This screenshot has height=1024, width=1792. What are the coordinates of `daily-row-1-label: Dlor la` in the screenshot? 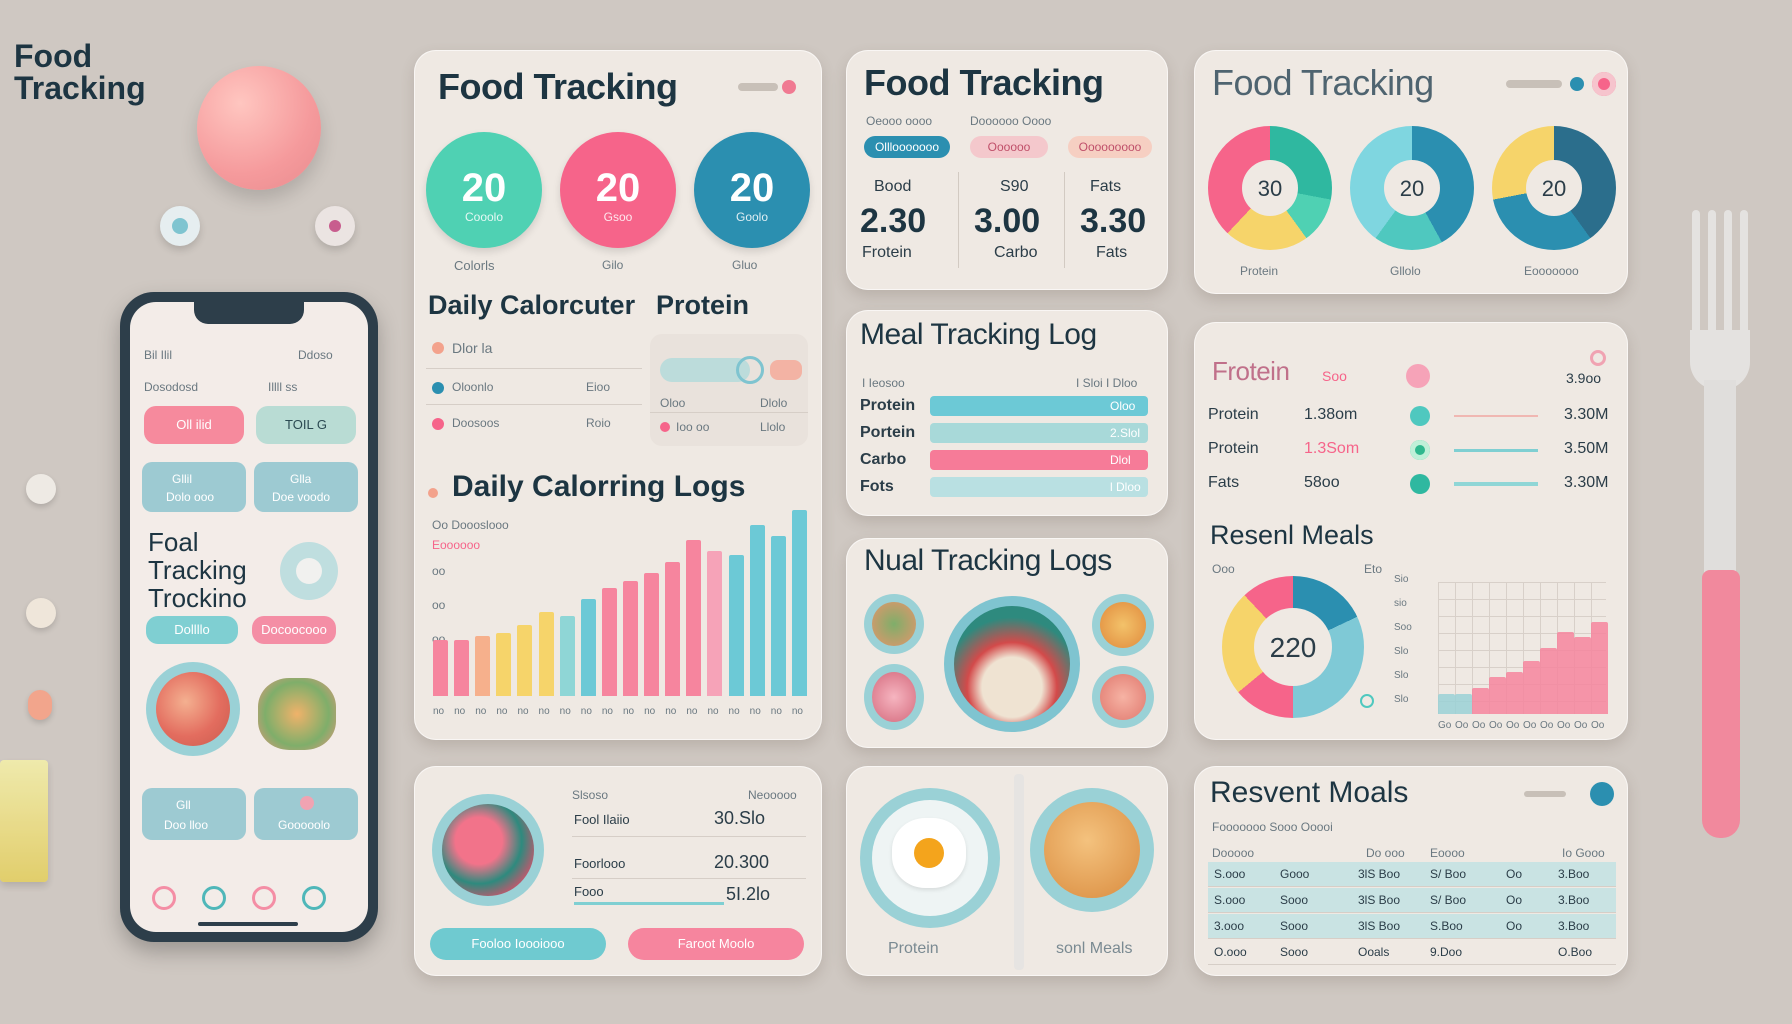 It's located at (472, 348).